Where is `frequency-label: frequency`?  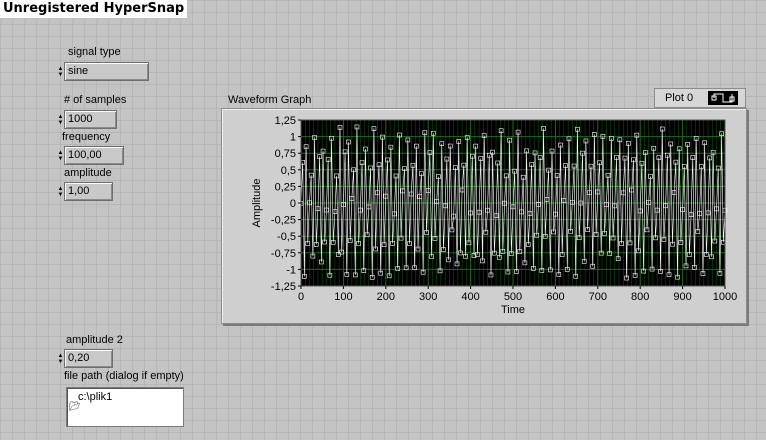 frequency-label: frequency is located at coordinates (86, 137).